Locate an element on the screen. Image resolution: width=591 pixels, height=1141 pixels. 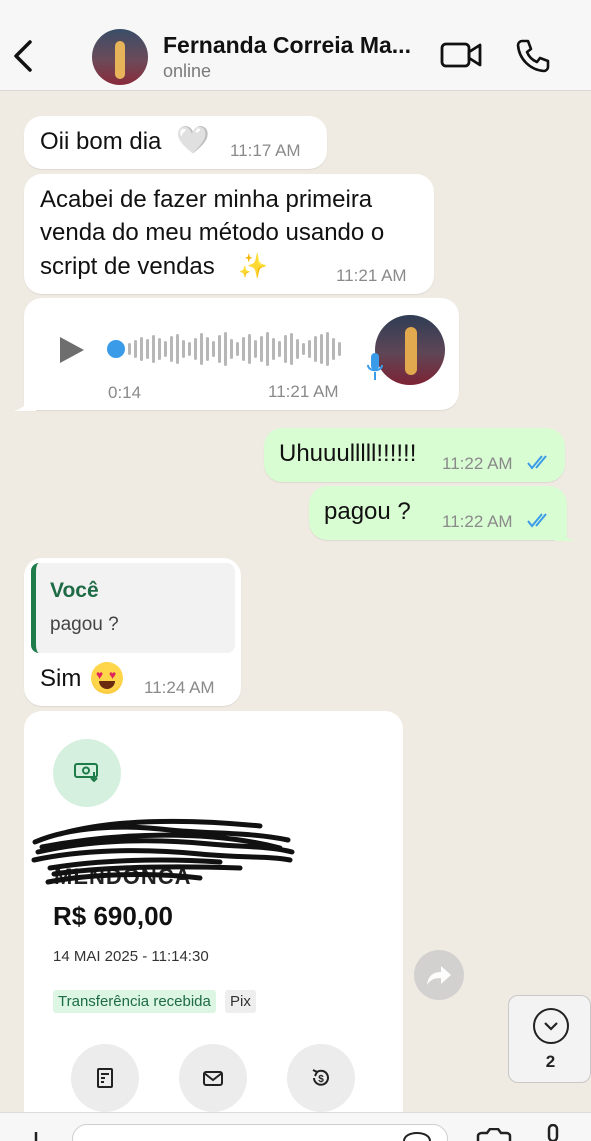
payment-amount: R$ 690,00 is located at coordinates (113, 916).